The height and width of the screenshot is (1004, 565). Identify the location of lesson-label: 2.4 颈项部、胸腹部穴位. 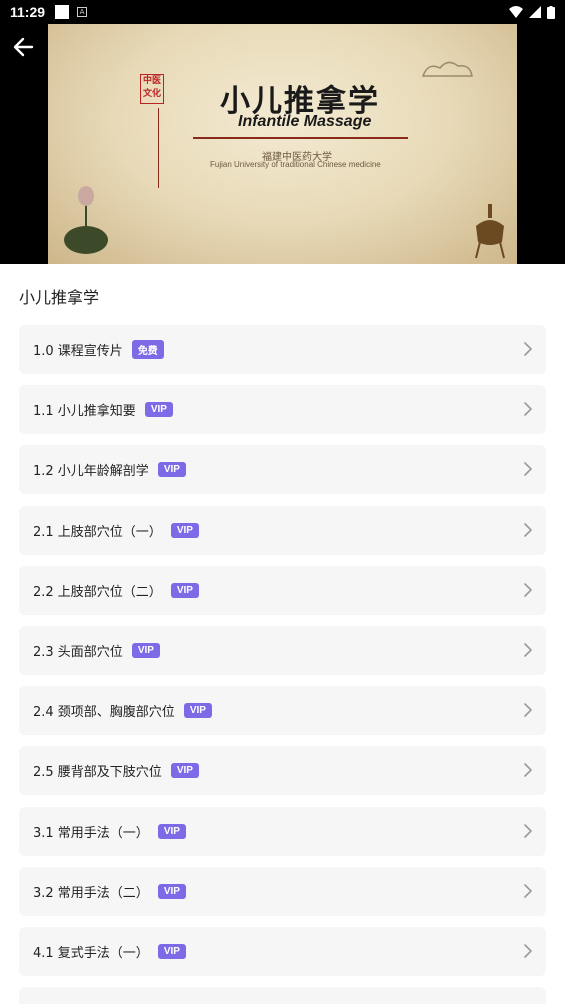
(104, 713).